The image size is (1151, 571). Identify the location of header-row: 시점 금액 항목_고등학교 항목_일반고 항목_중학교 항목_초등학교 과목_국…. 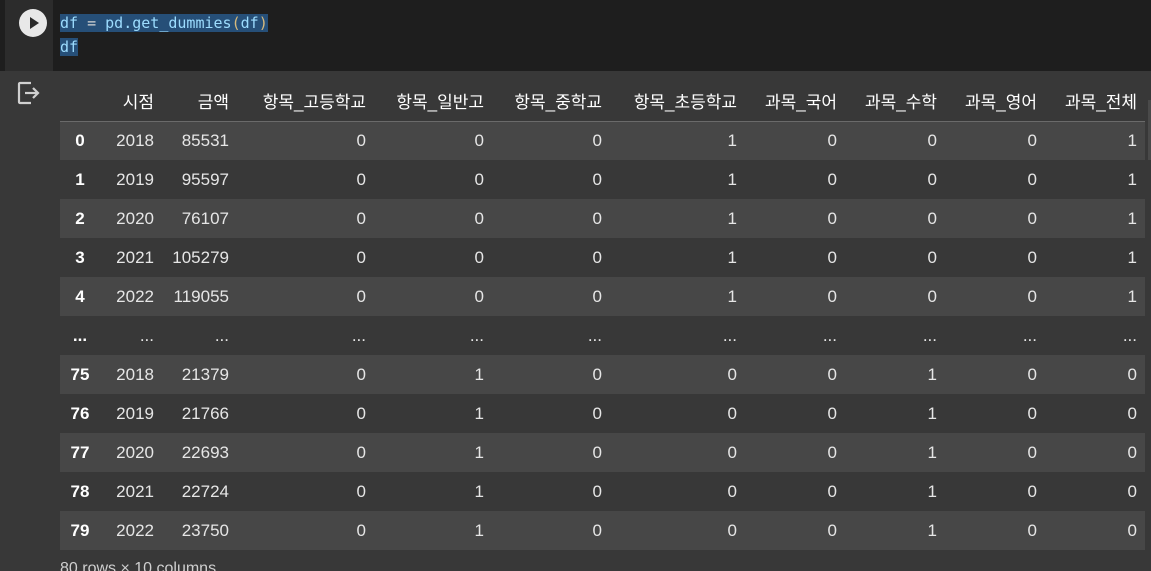
(602, 101).